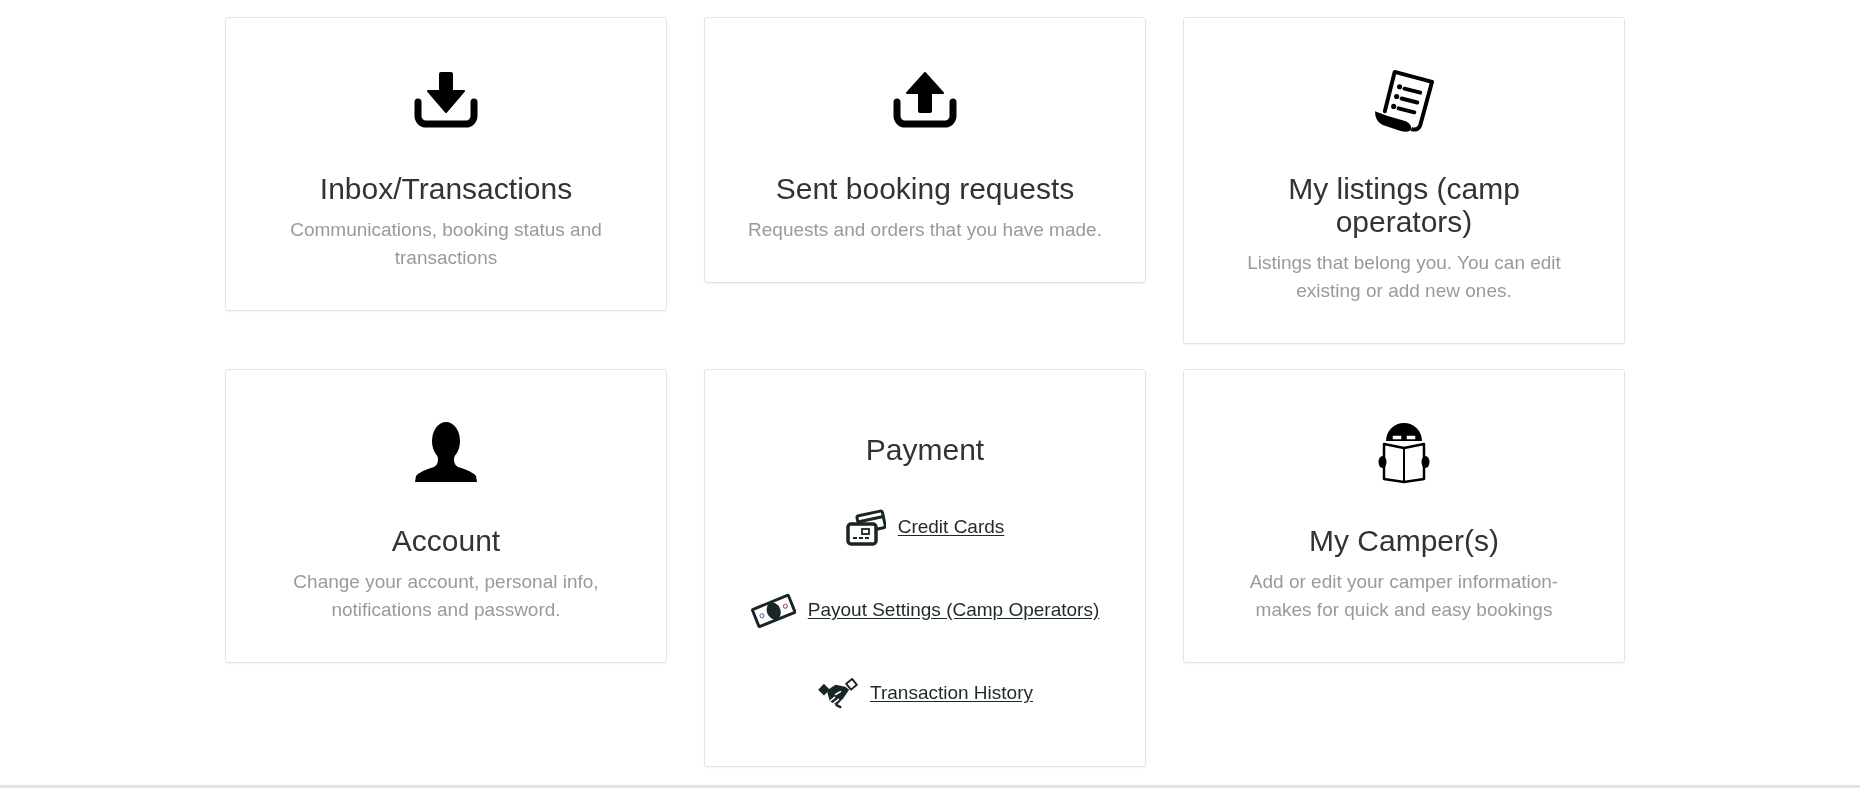 The image size is (1860, 789). What do you see at coordinates (1404, 540) in the screenshot?
I see `card-title: My Camper(s)` at bounding box center [1404, 540].